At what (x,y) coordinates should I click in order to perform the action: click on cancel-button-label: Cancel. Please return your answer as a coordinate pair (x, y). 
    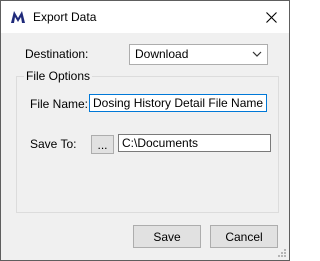
    Looking at the image, I should click on (244, 236).